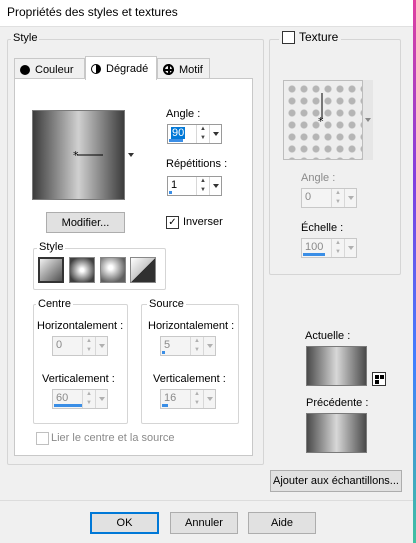 This screenshot has height=543, width=416. Describe the element at coordinates (25, 69) in the screenshot. I see `circle-icon` at that location.